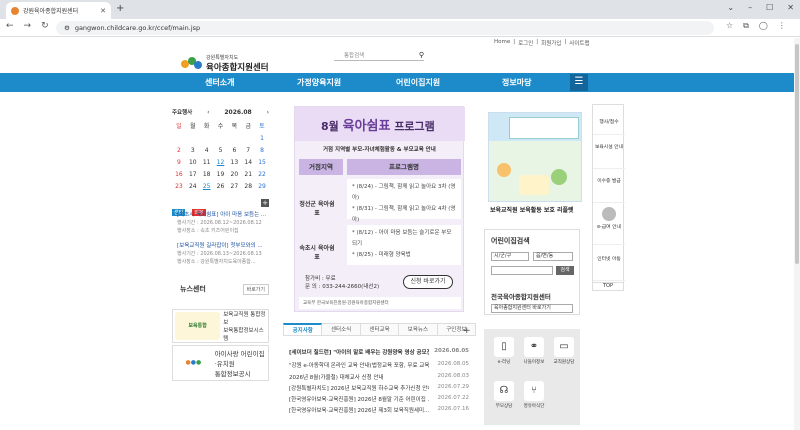 The height and width of the screenshot is (430, 800). I want to click on side-facility: 보육시설 안내, so click(609, 154).